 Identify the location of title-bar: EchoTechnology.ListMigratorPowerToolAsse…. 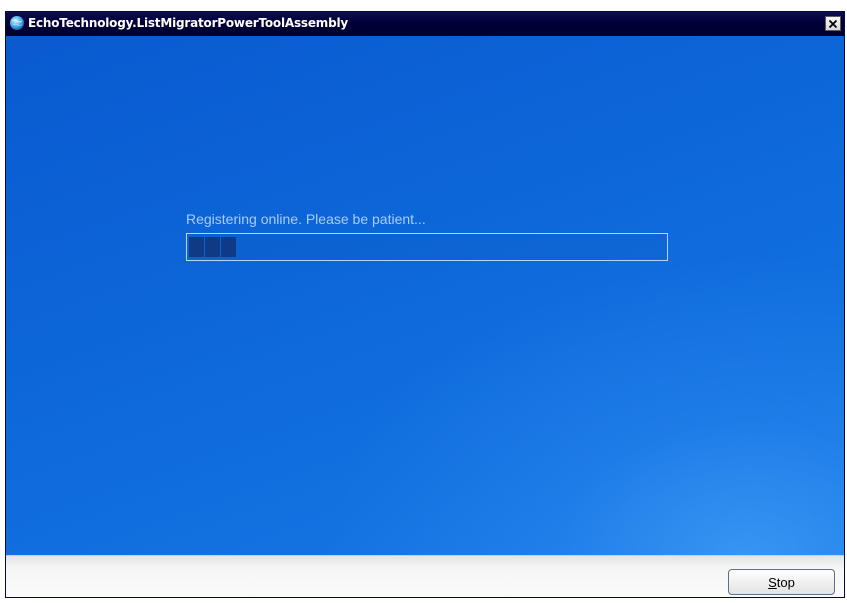
(425, 24).